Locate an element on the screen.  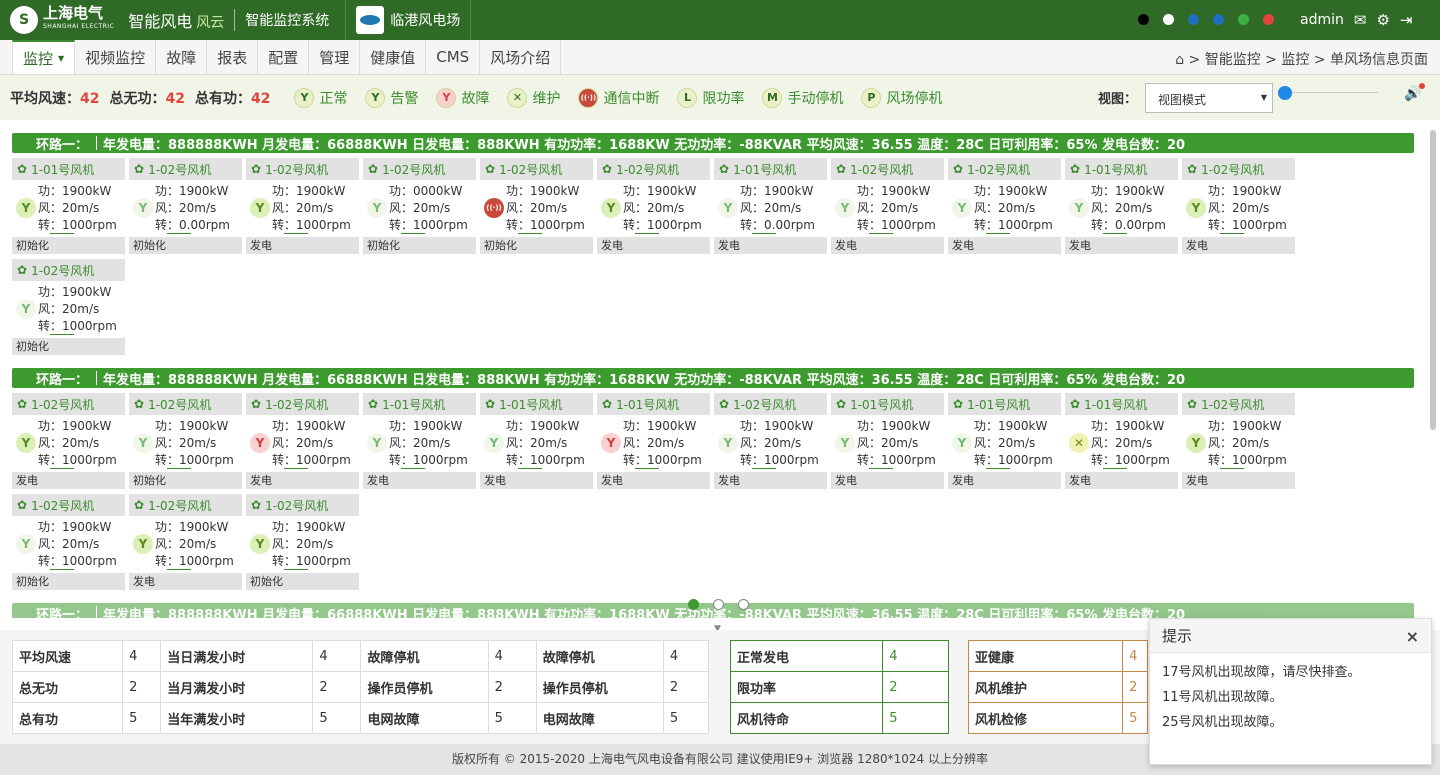
legend-label: 手动停机 is located at coordinates (815, 98).